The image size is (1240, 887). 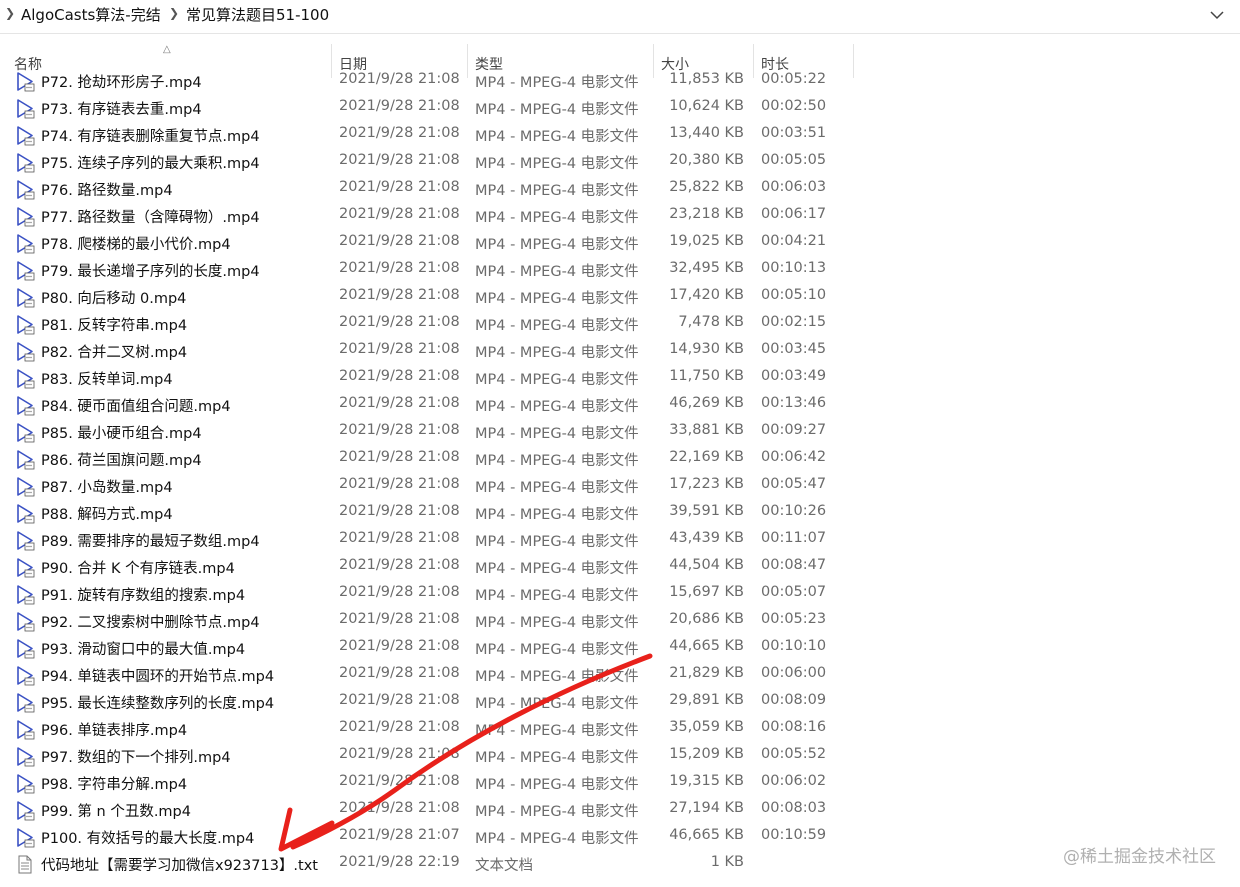 I want to click on file-name: P82. 合并二叉树.mp4, so click(x=114, y=351).